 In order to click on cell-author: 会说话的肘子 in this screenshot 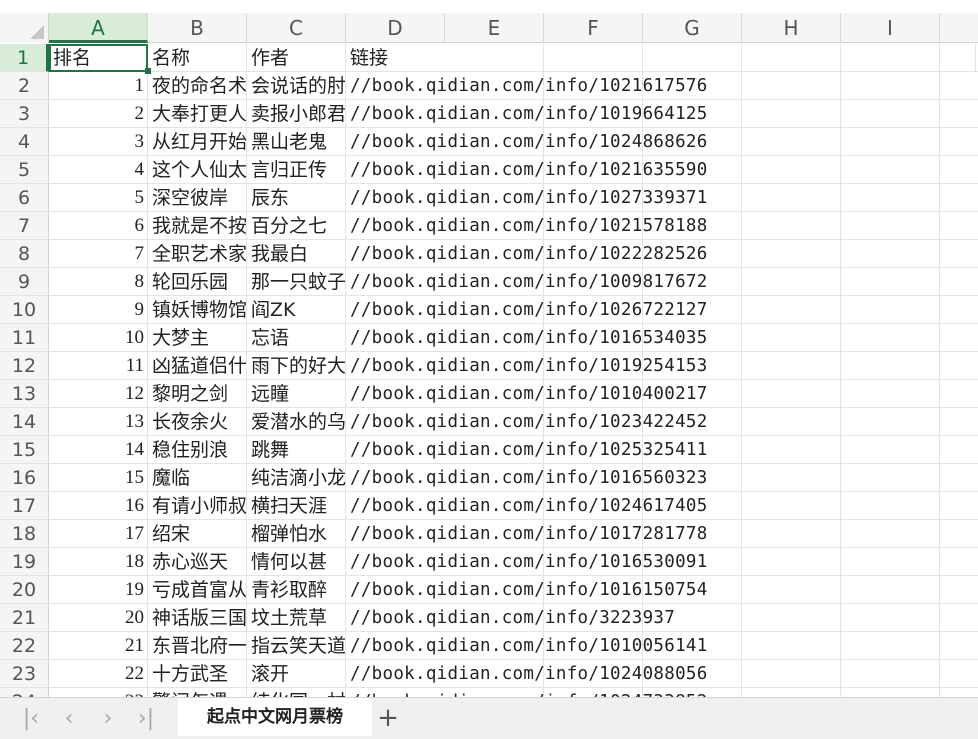, I will do `click(296, 86)`.